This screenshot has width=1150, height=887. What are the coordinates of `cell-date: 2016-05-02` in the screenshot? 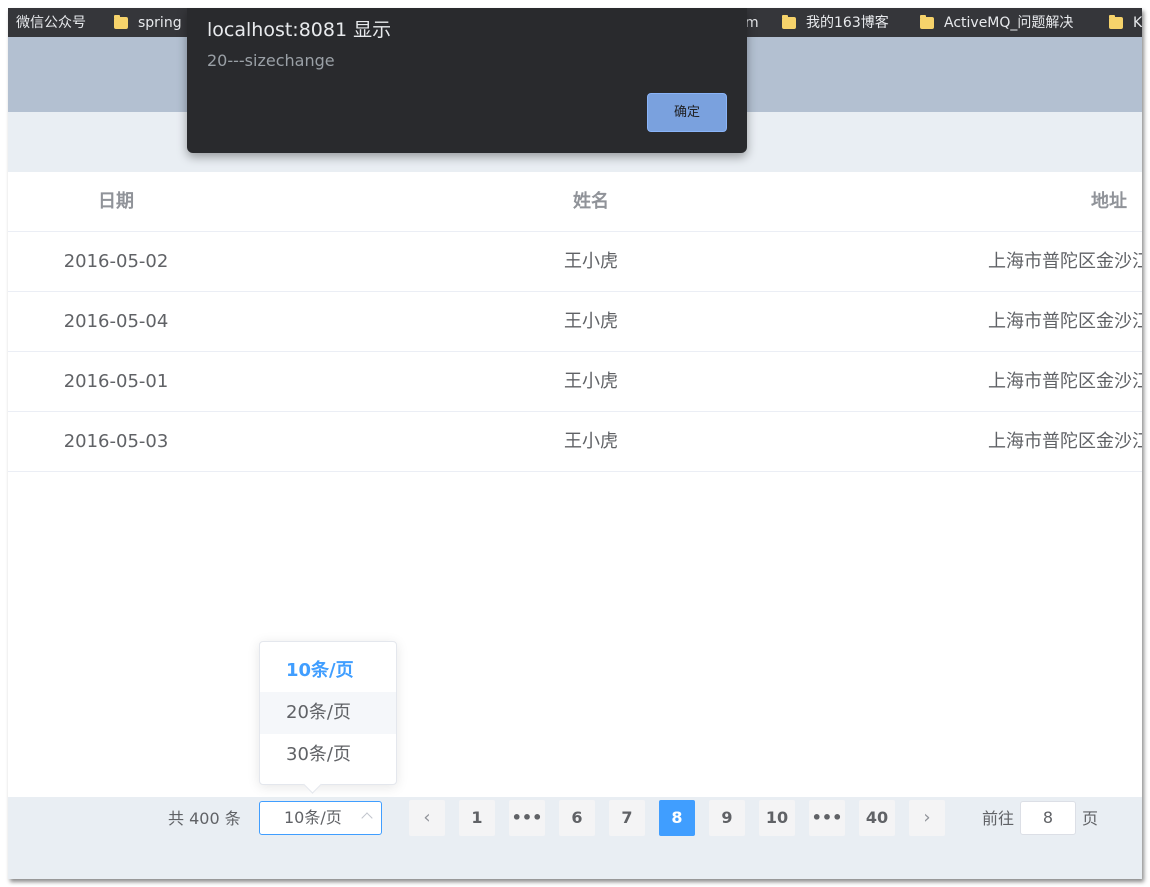 It's located at (116, 261).